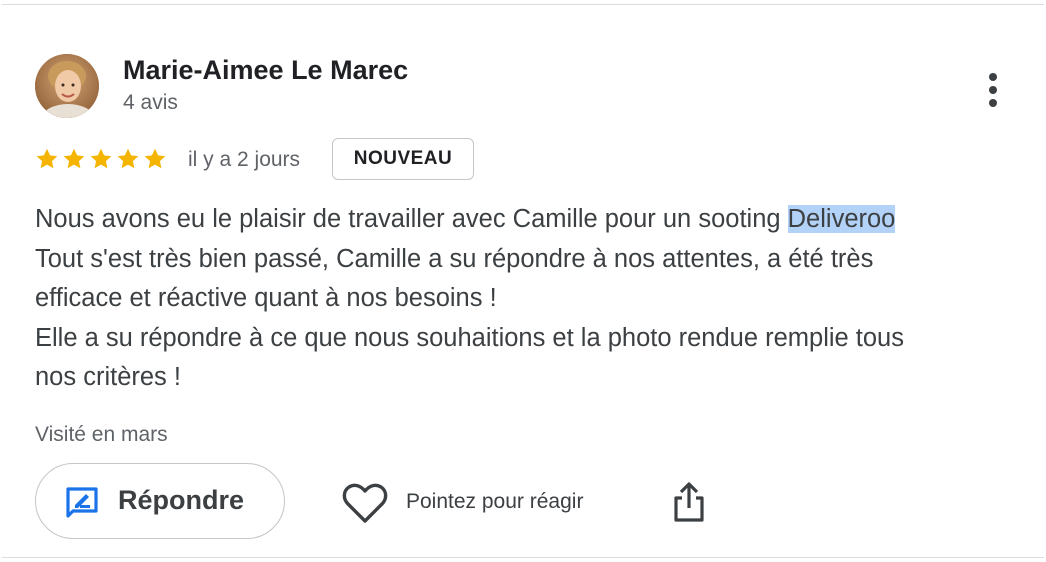  I want to click on star-rating, so click(101, 159).